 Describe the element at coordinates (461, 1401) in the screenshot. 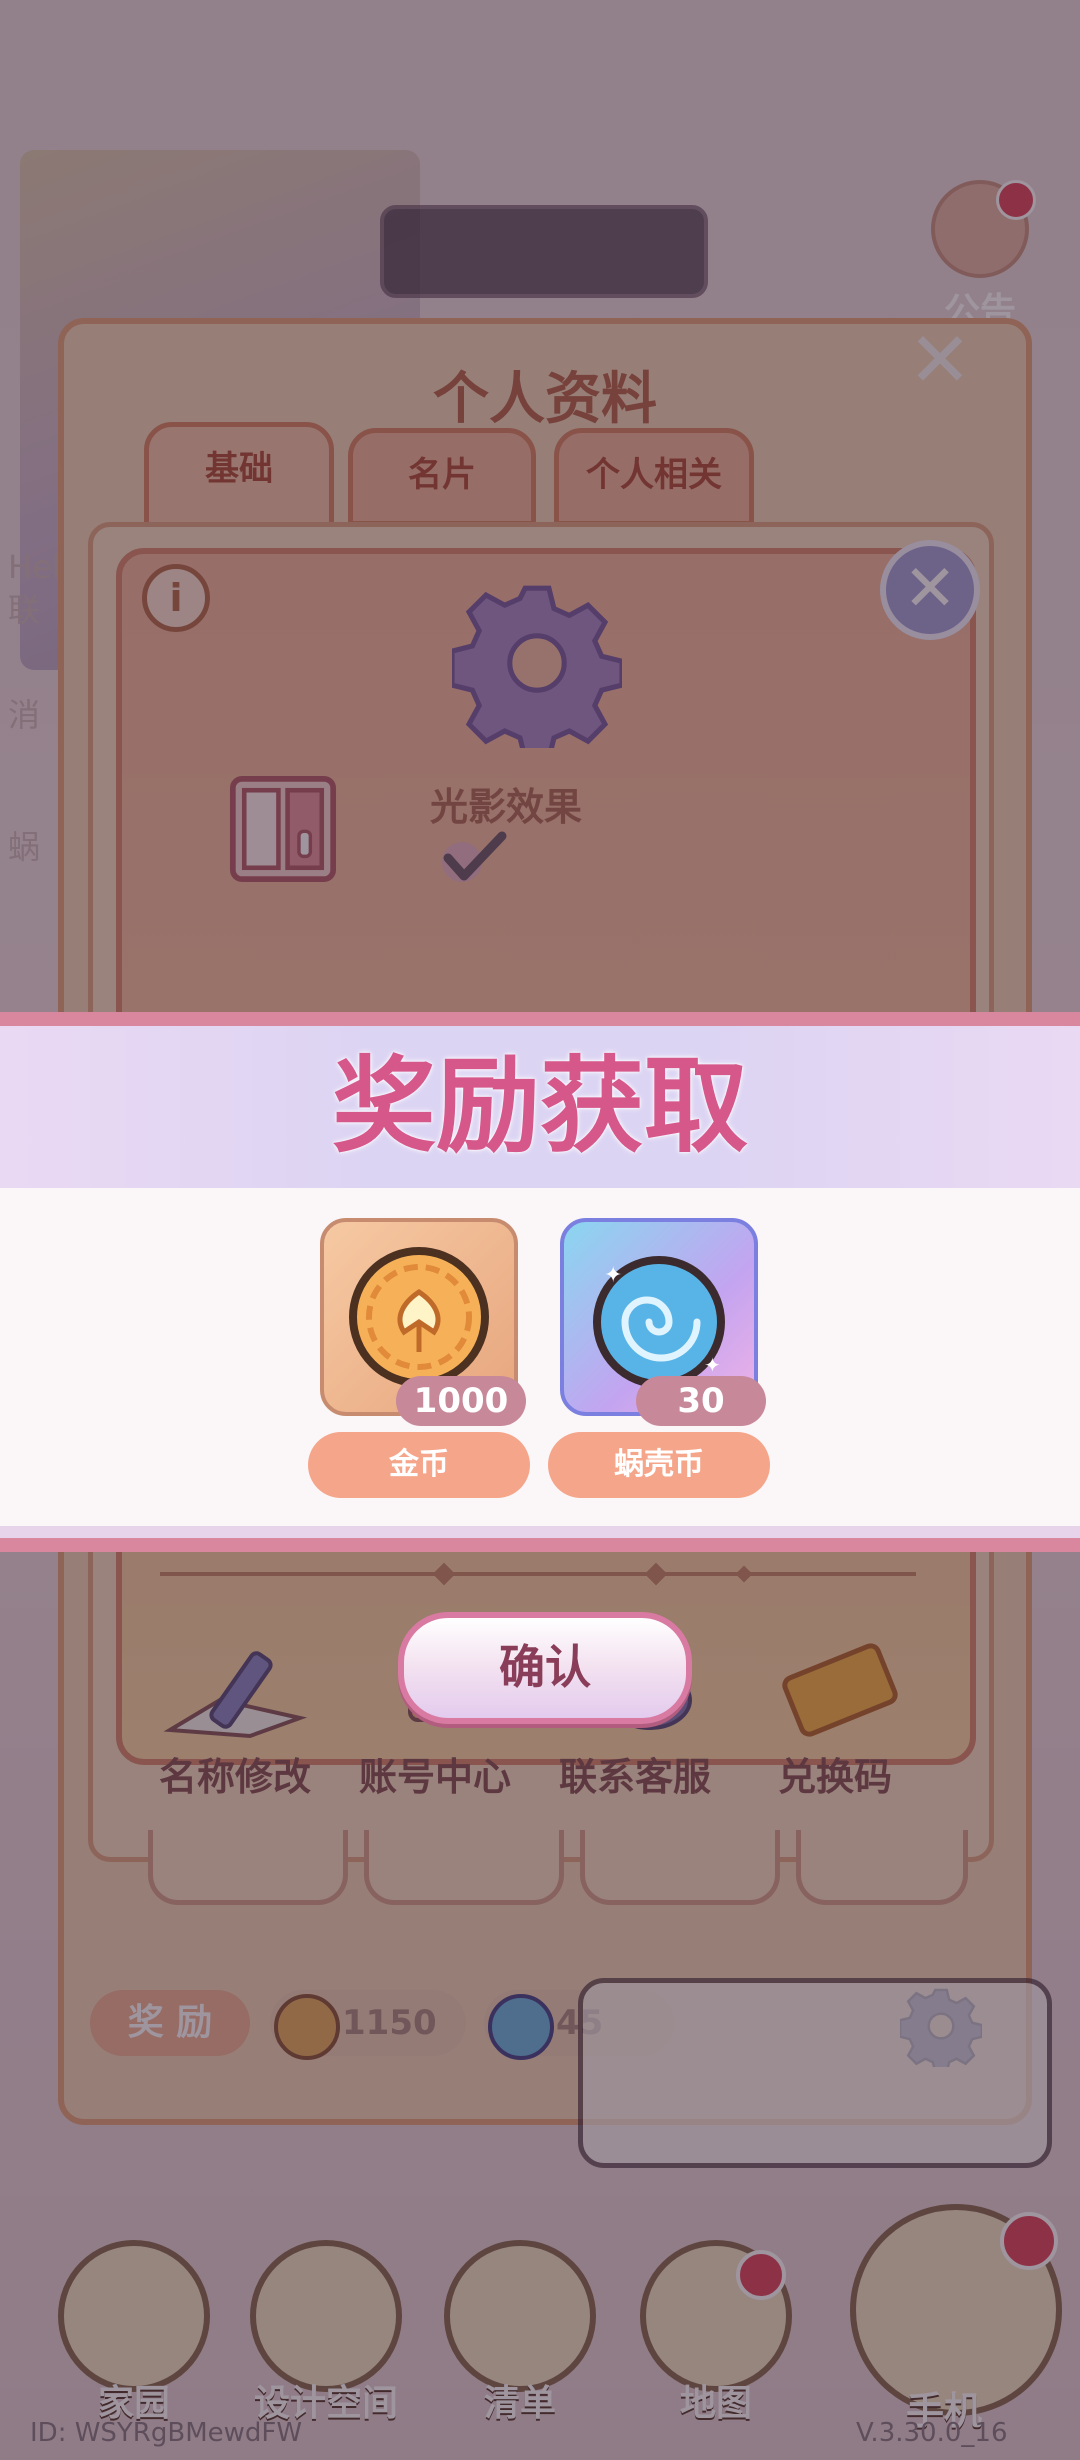

I see `quantity-badge: 1000` at that location.